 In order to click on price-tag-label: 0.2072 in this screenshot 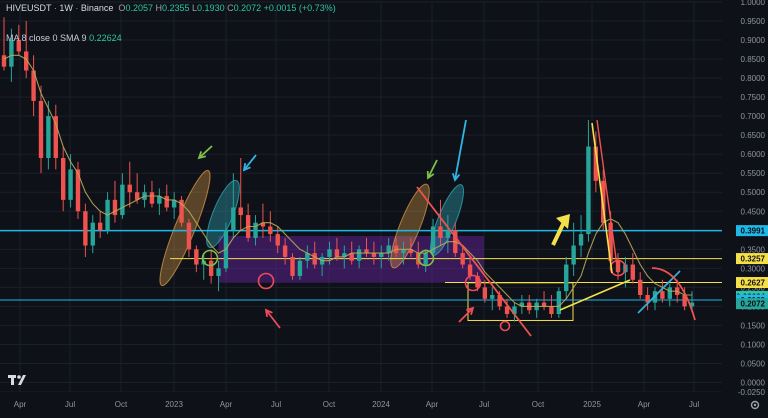, I will do `click(753, 304)`.